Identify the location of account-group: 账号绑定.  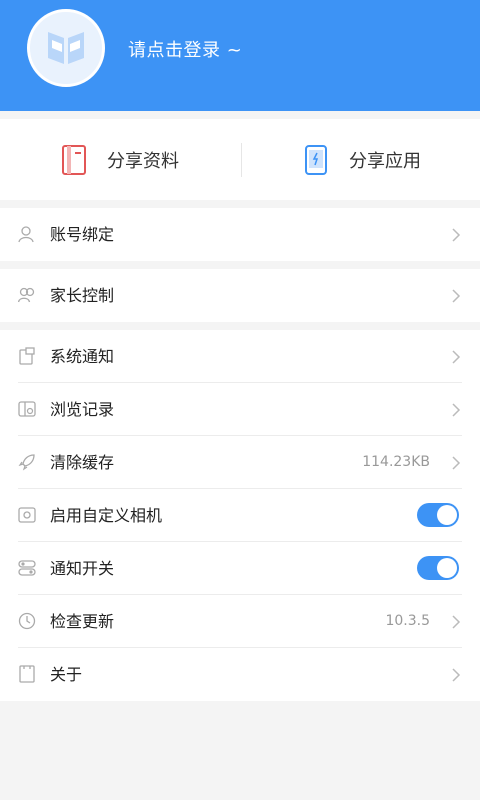
(240, 234).